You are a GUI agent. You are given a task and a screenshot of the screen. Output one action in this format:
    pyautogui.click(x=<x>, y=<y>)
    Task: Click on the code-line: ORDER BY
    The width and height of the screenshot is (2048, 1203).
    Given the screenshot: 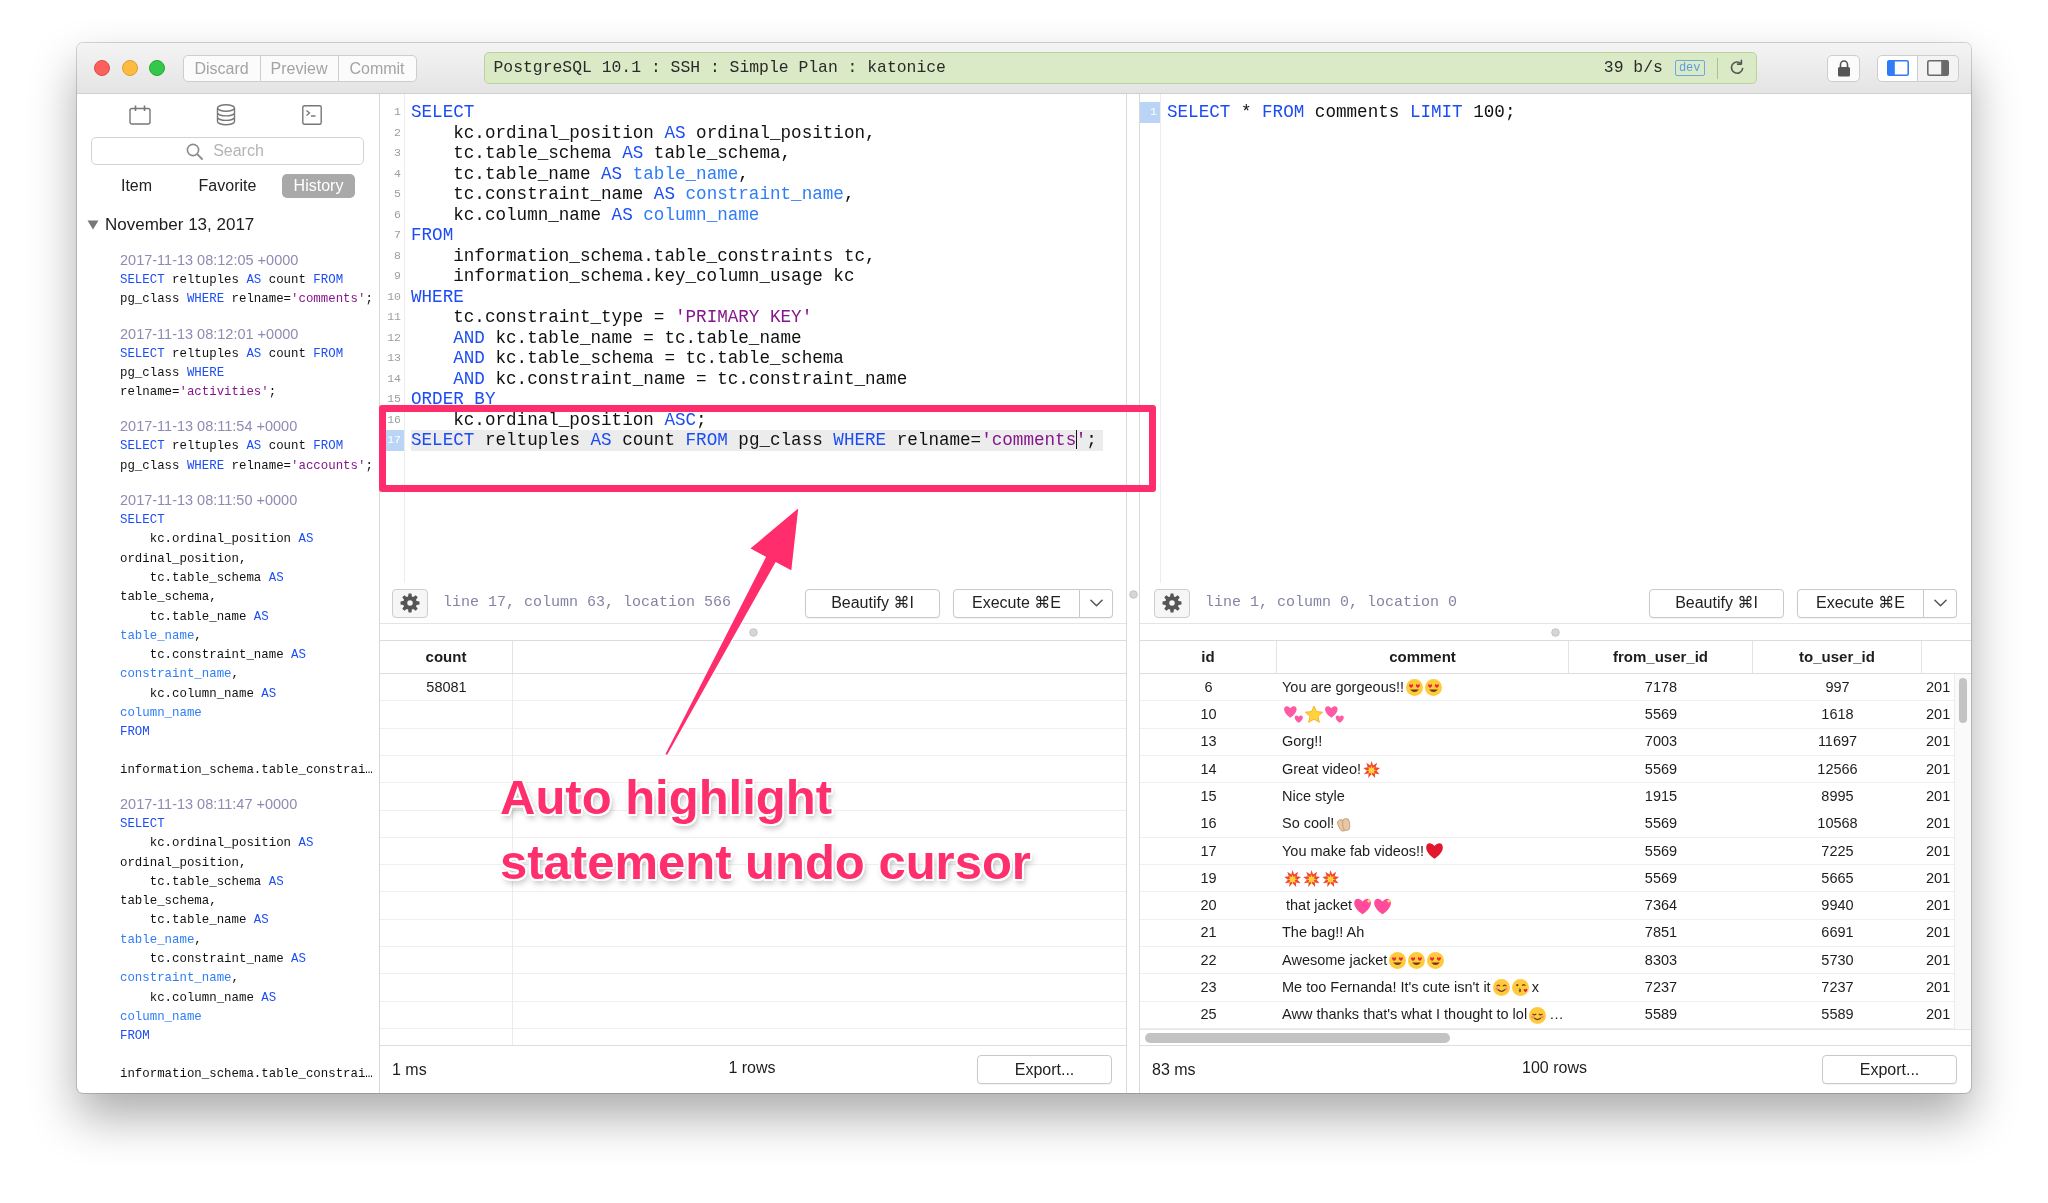 What is the action you would take?
    pyautogui.click(x=454, y=399)
    